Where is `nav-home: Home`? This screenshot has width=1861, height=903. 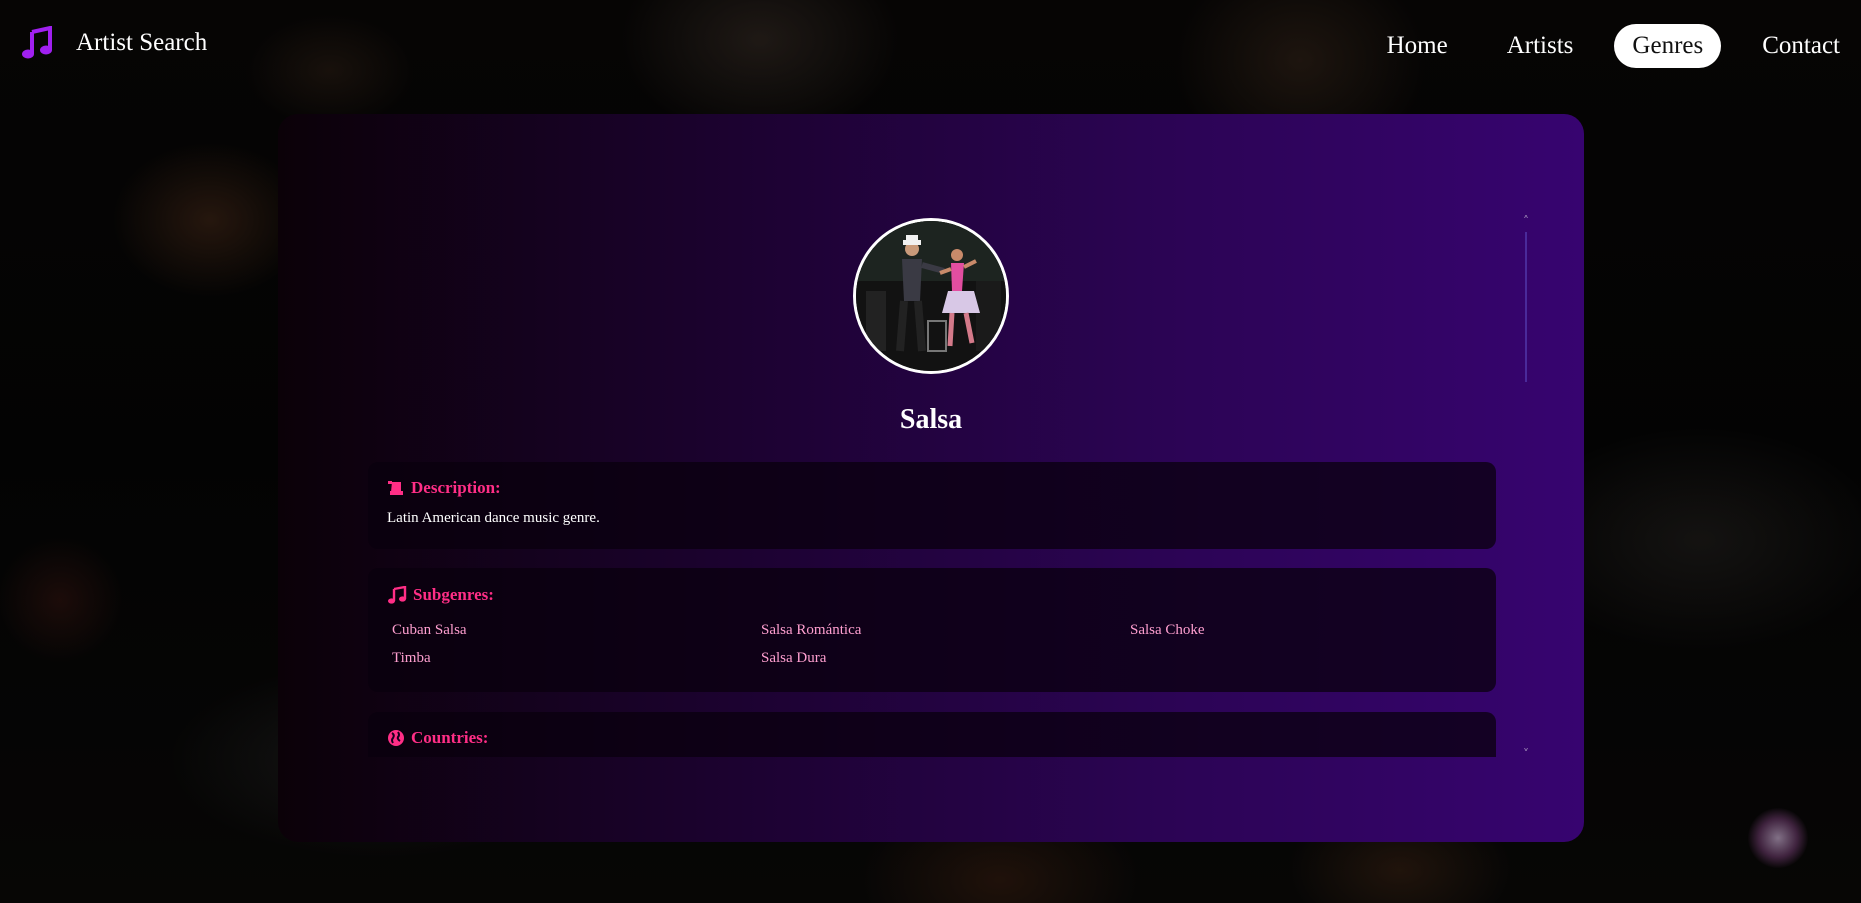
nav-home: Home is located at coordinates (1417, 46).